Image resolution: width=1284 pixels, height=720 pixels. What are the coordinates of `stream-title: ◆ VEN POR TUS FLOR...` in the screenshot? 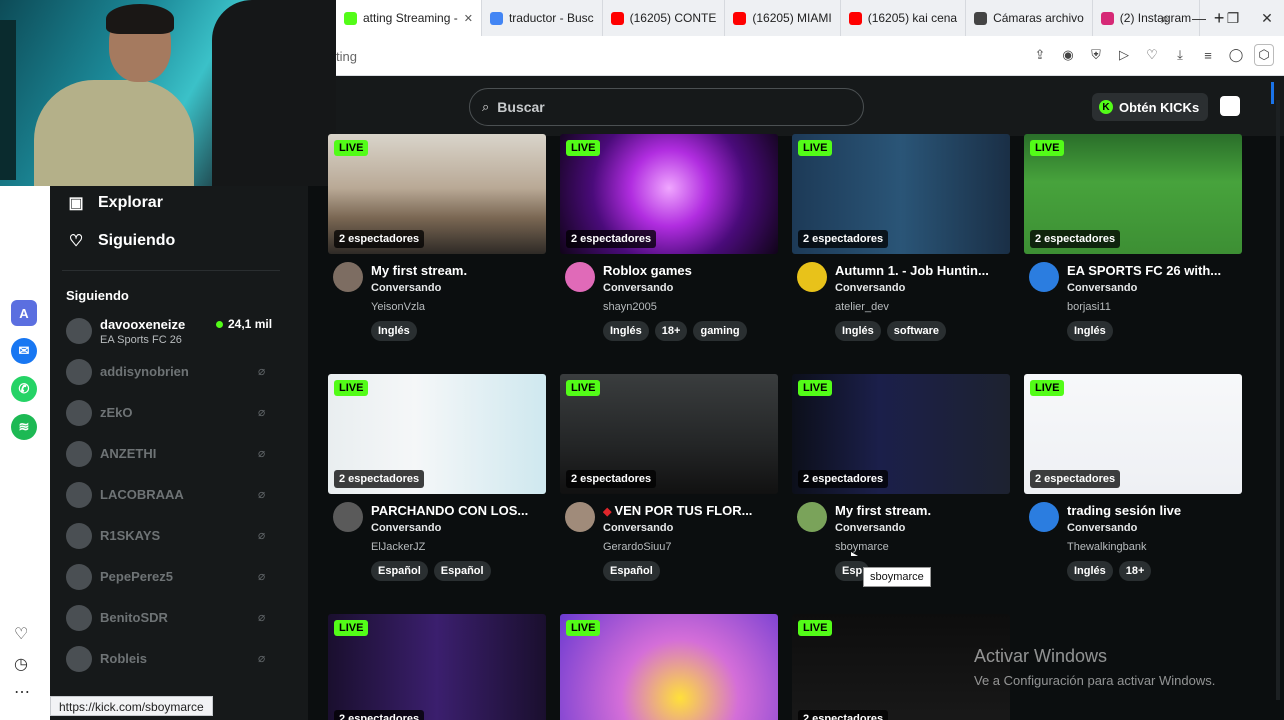 It's located at (689, 510).